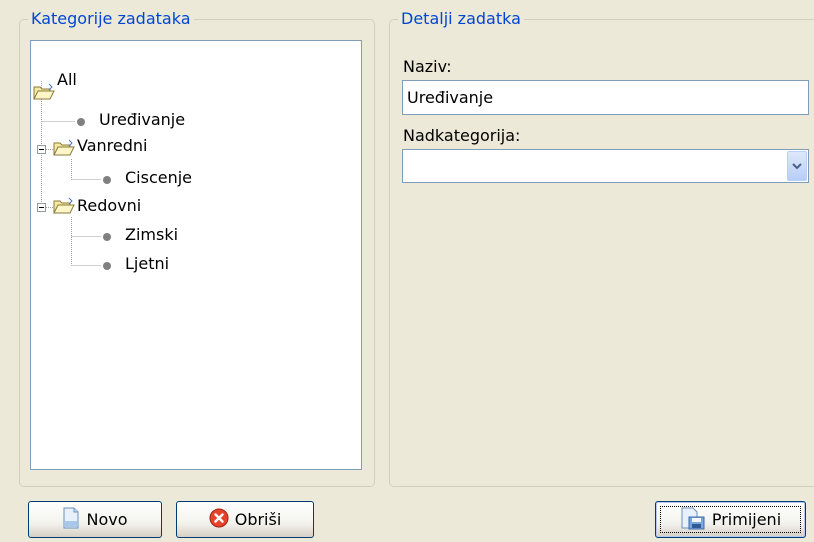 This screenshot has width=814, height=542. Describe the element at coordinates (462, 135) in the screenshot. I see `parent-category-label: Nadkategorija:` at that location.